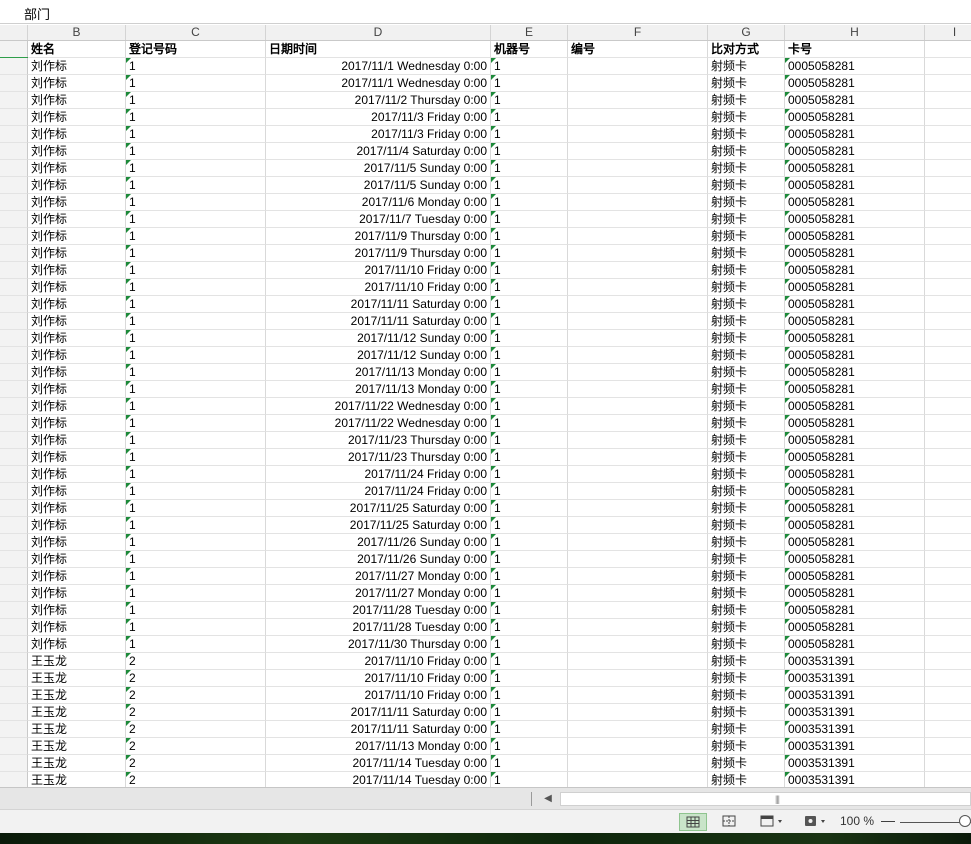  Describe the element at coordinates (638, 32) in the screenshot. I see `column-header-f: F` at that location.